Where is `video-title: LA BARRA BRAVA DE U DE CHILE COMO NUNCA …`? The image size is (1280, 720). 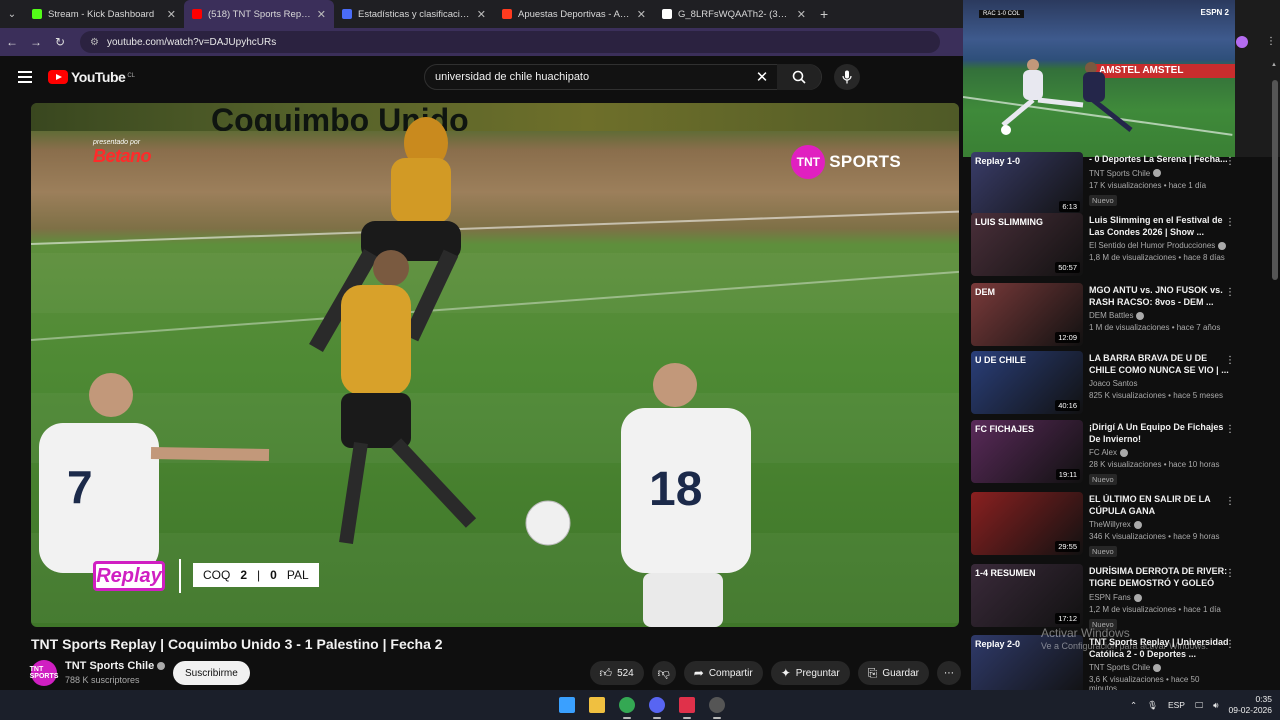 video-title: LA BARRA BRAVA DE U DE CHILE COMO NUNCA … is located at coordinates (1159, 364).